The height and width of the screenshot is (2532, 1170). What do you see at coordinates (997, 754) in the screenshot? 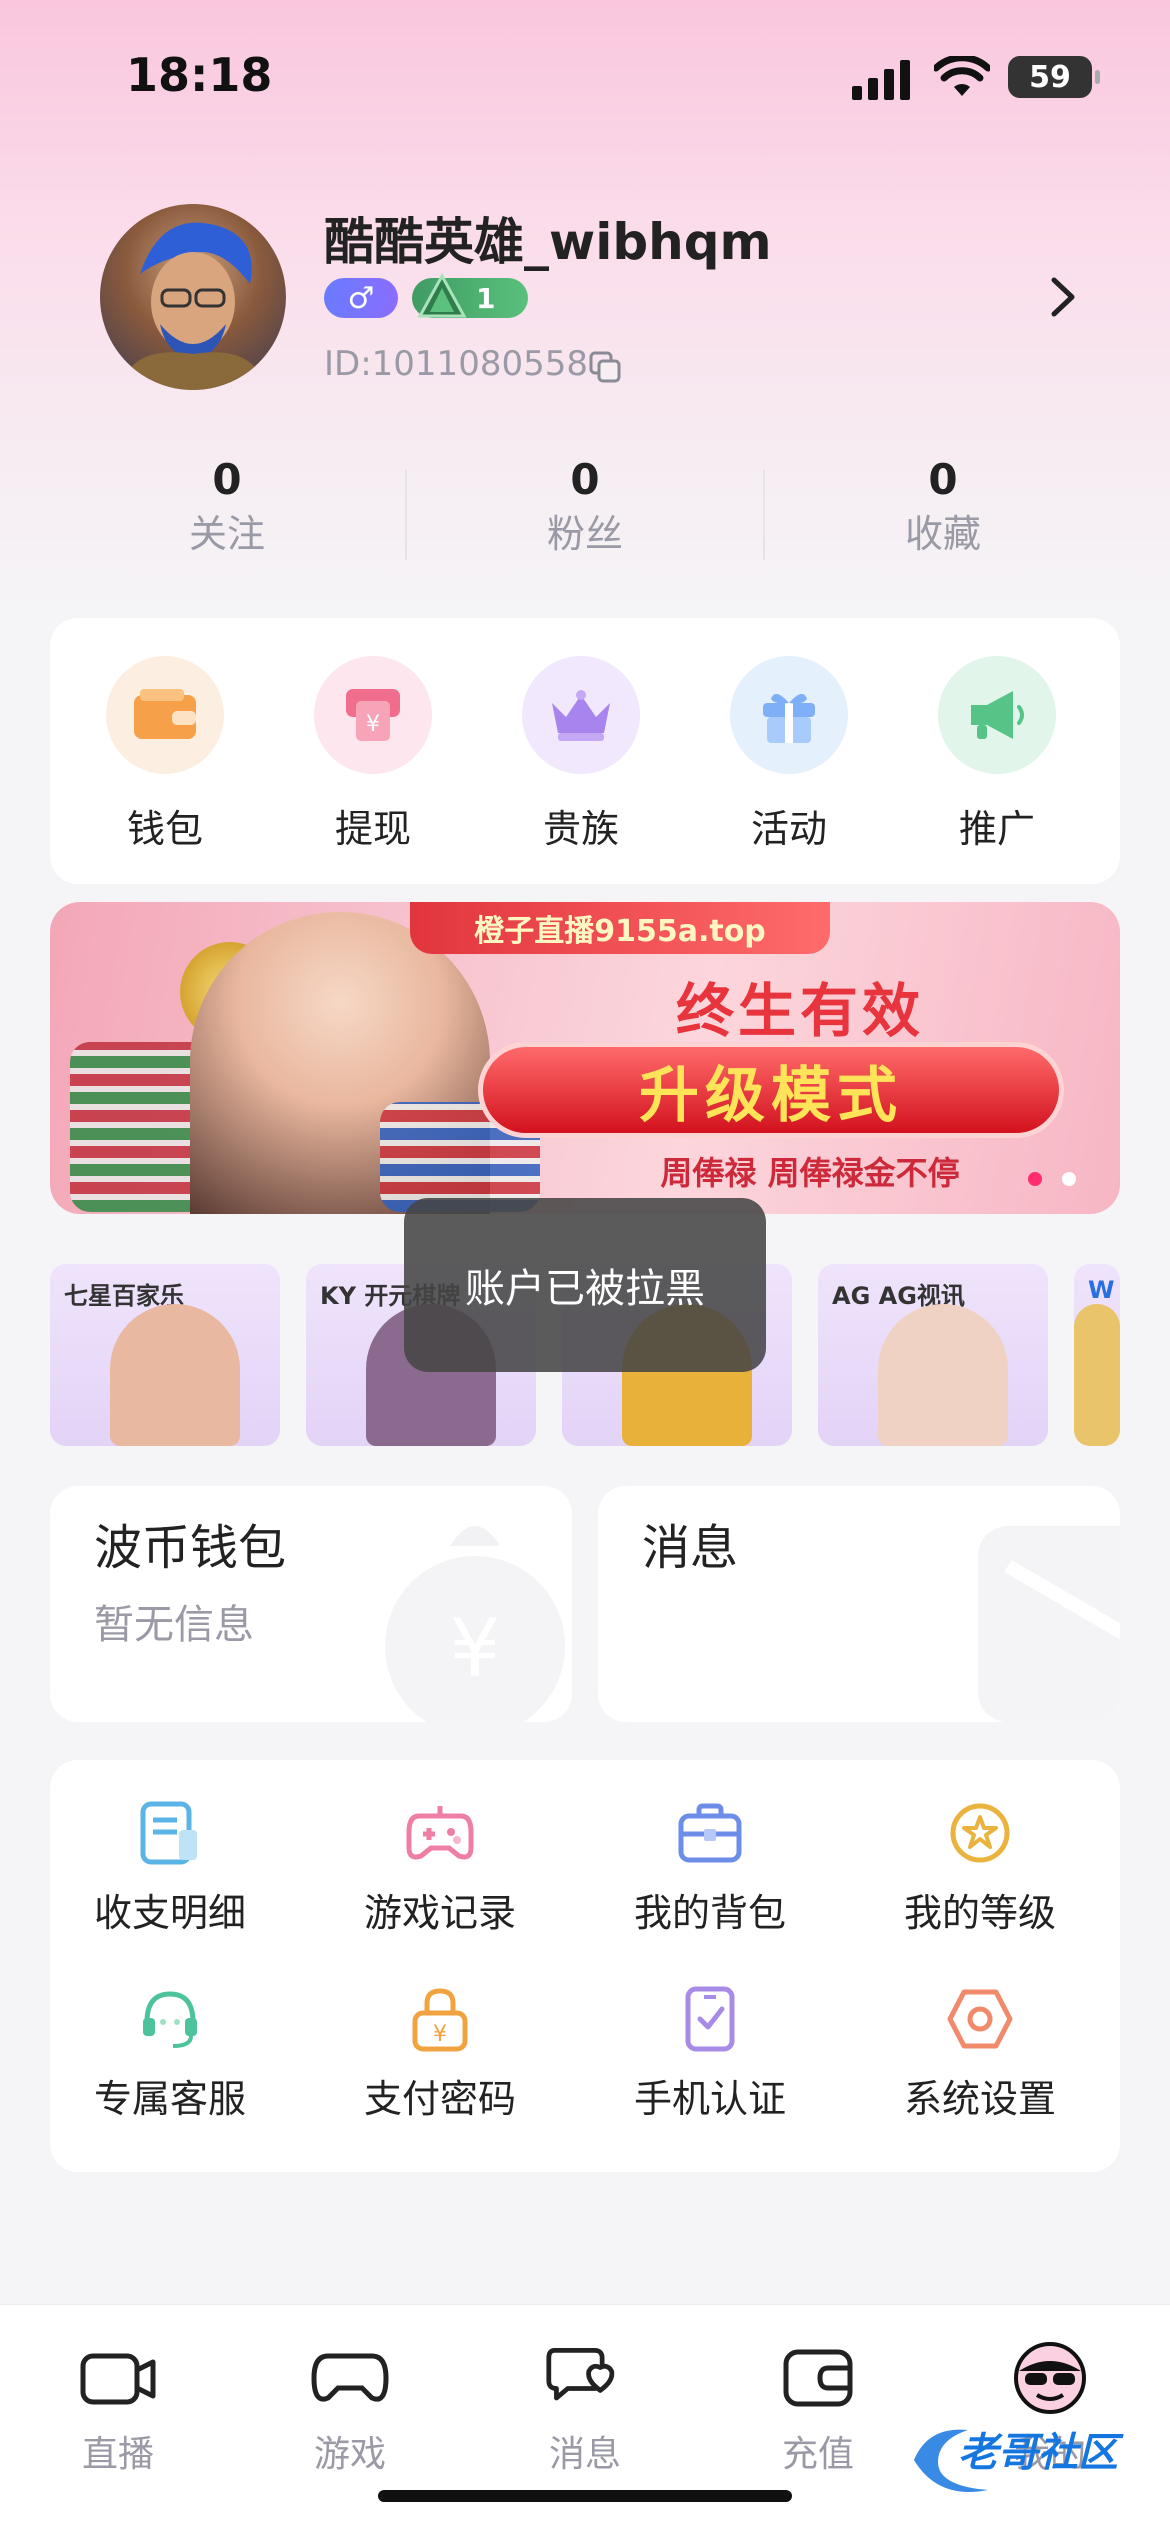
I see `quick-action-promote: 推广` at bounding box center [997, 754].